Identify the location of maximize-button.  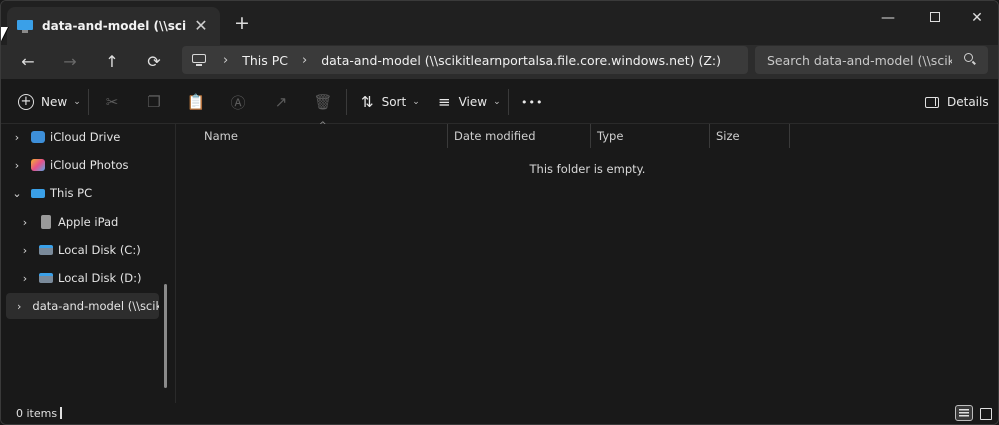
(935, 18).